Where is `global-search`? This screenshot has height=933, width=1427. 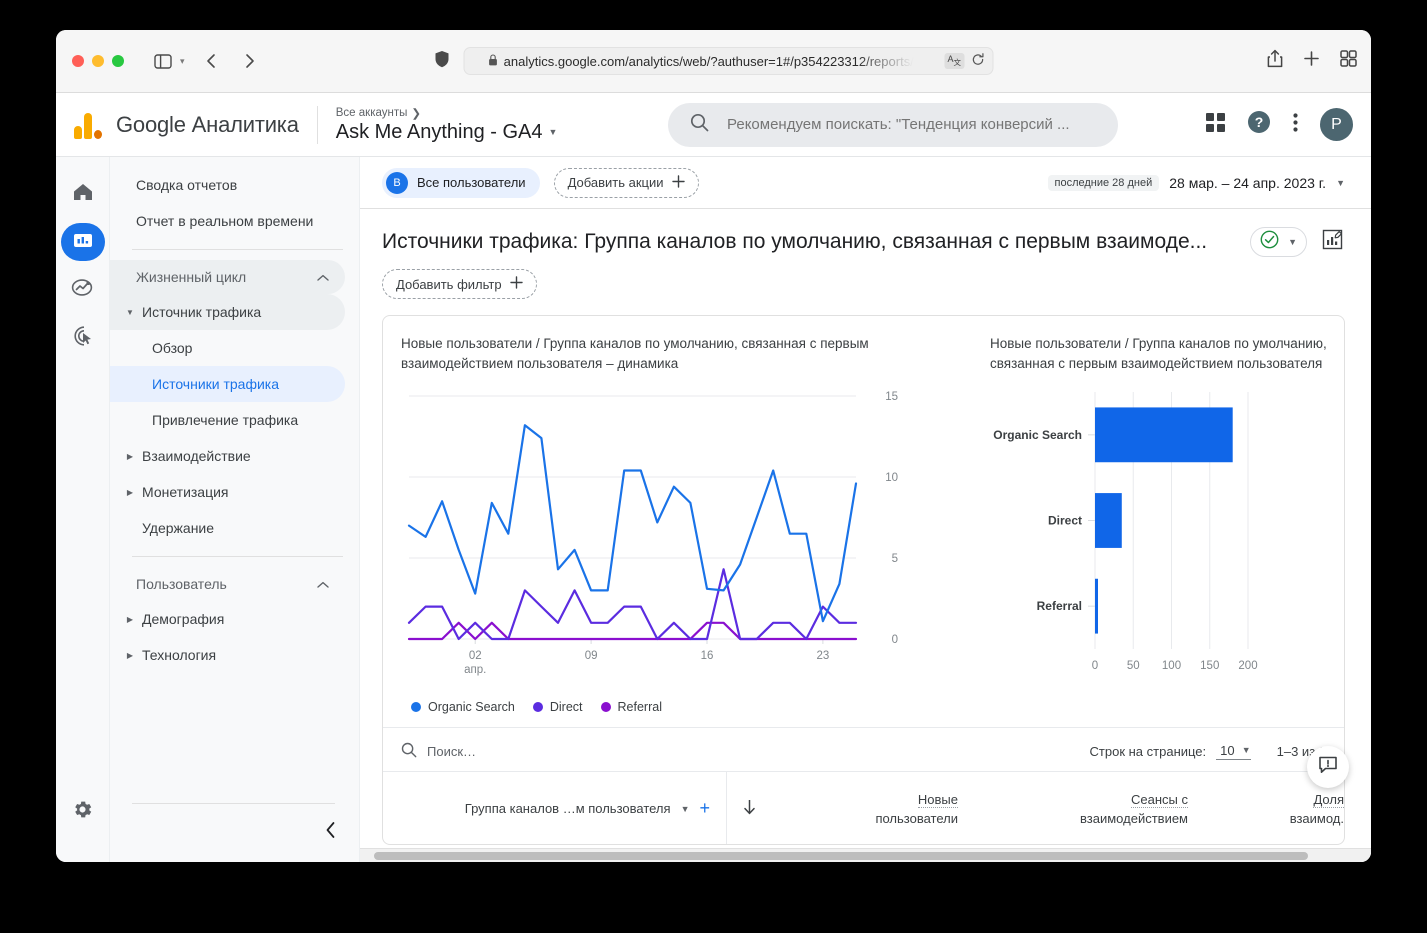 global-search is located at coordinates (893, 124).